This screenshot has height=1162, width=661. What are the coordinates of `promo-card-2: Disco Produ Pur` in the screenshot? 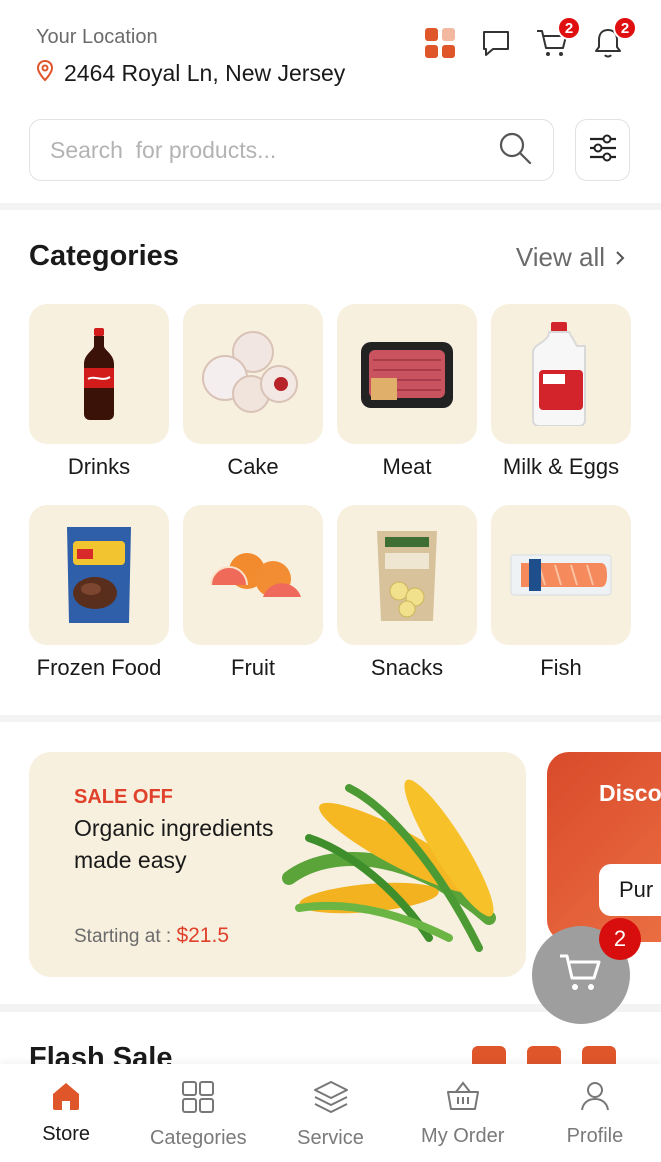 It's located at (604, 847).